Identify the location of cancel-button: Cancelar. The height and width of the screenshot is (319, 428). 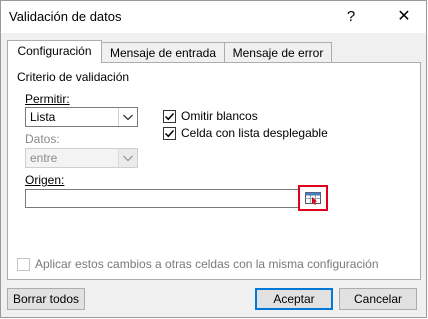
(378, 299).